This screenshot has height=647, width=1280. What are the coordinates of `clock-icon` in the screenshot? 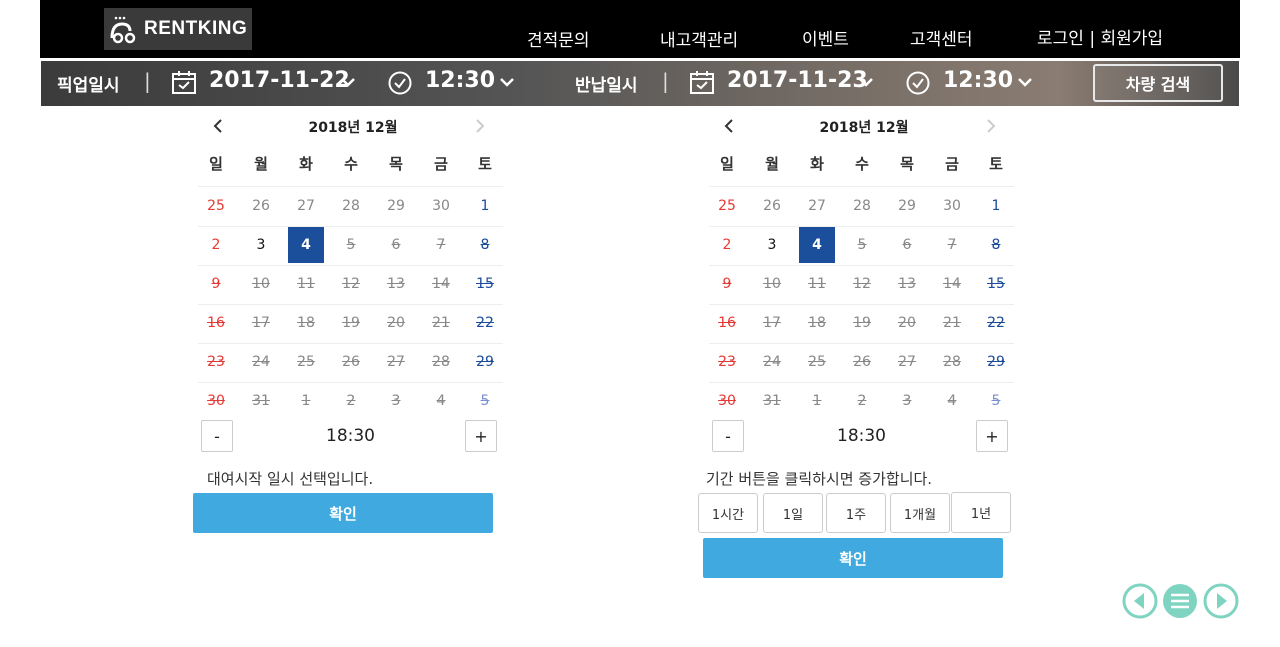 It's located at (918, 83).